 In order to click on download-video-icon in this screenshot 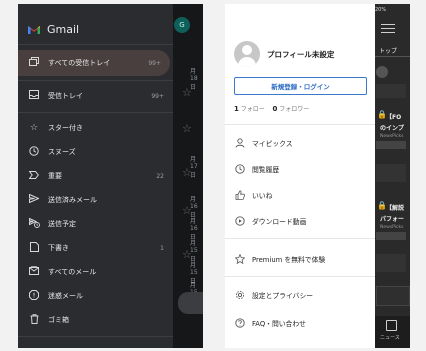, I will do `click(240, 221)`.